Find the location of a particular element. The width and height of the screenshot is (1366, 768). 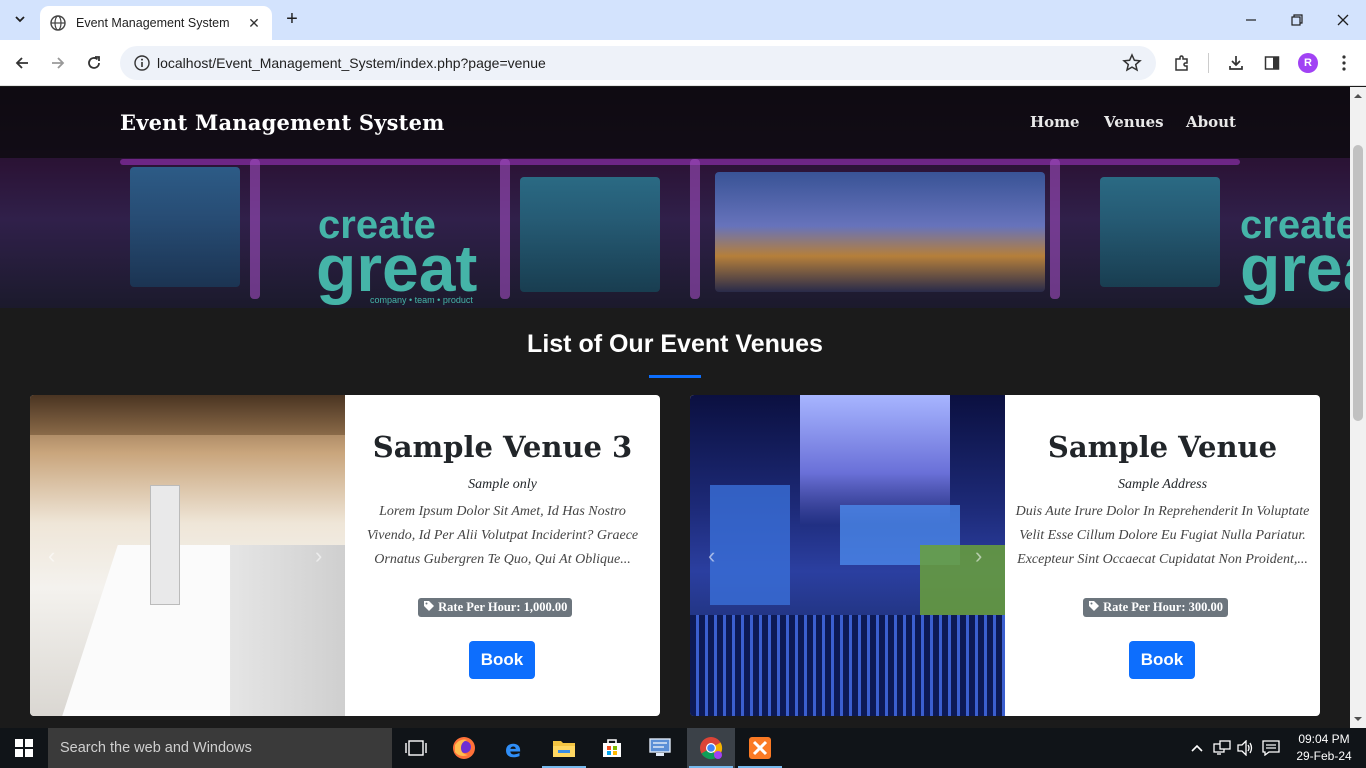

side-panel-button is located at coordinates (1272, 63).